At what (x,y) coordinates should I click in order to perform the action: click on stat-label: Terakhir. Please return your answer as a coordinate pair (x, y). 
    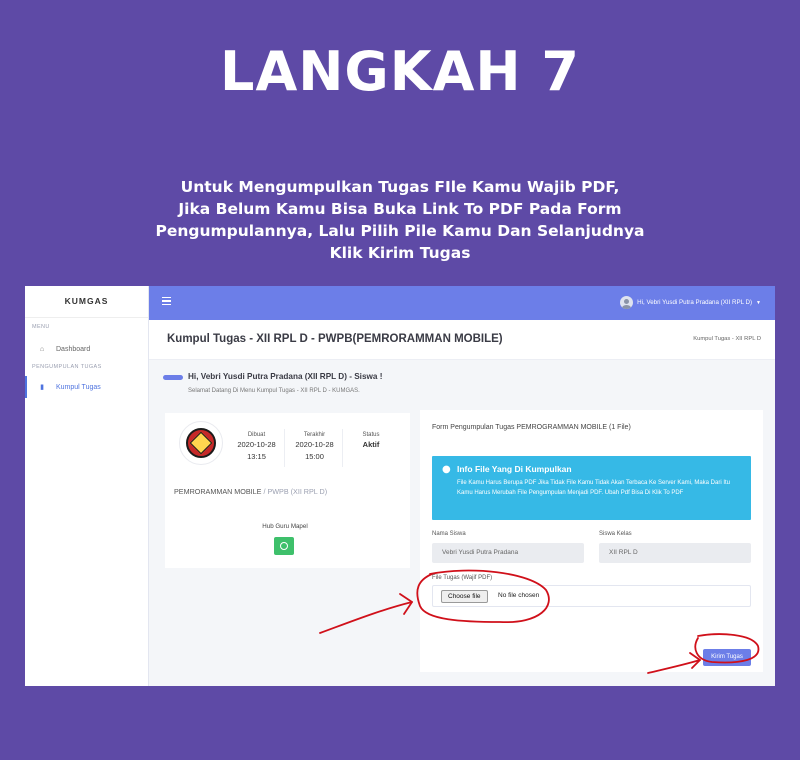
    Looking at the image, I should click on (314, 435).